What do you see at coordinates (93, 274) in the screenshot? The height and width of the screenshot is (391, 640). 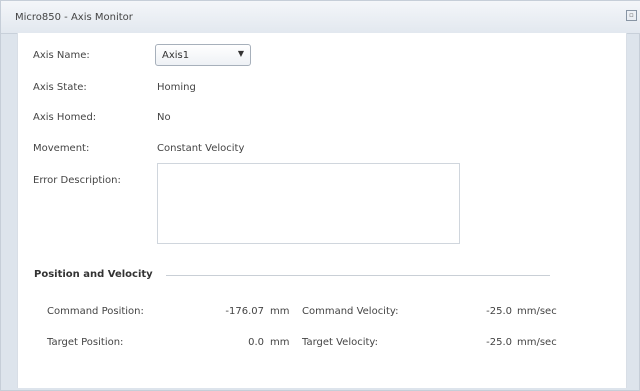 I see `position-velocity-heading: Position and Velocity` at bounding box center [93, 274].